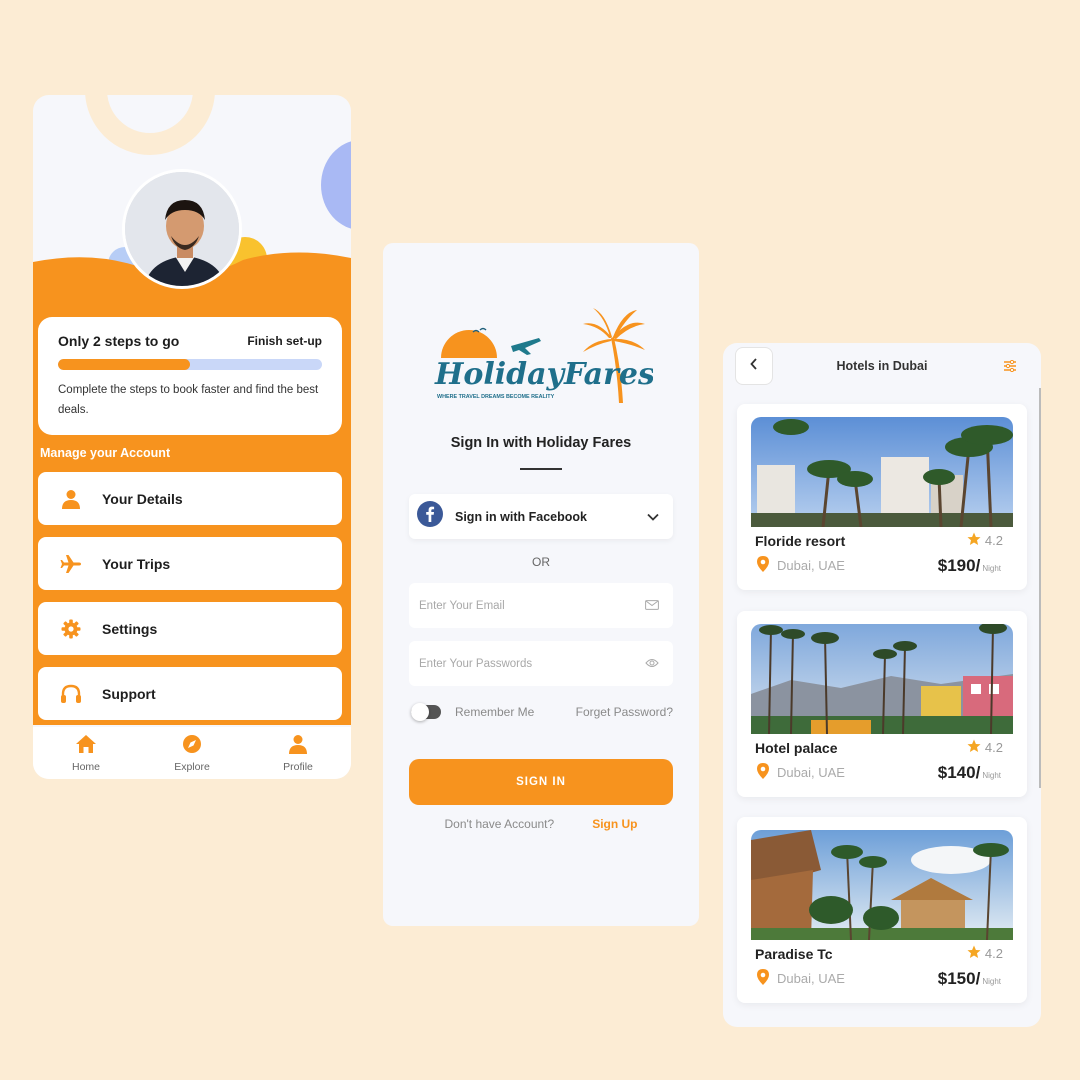  What do you see at coordinates (85, 766) in the screenshot?
I see `nav-label: Home` at bounding box center [85, 766].